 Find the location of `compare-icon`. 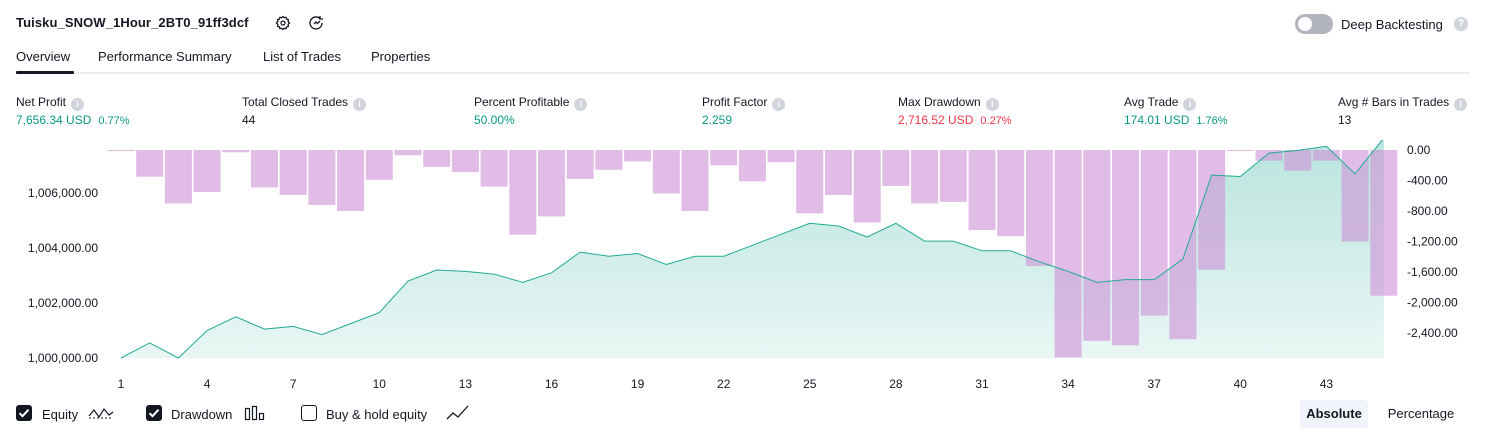

compare-icon is located at coordinates (317, 23).